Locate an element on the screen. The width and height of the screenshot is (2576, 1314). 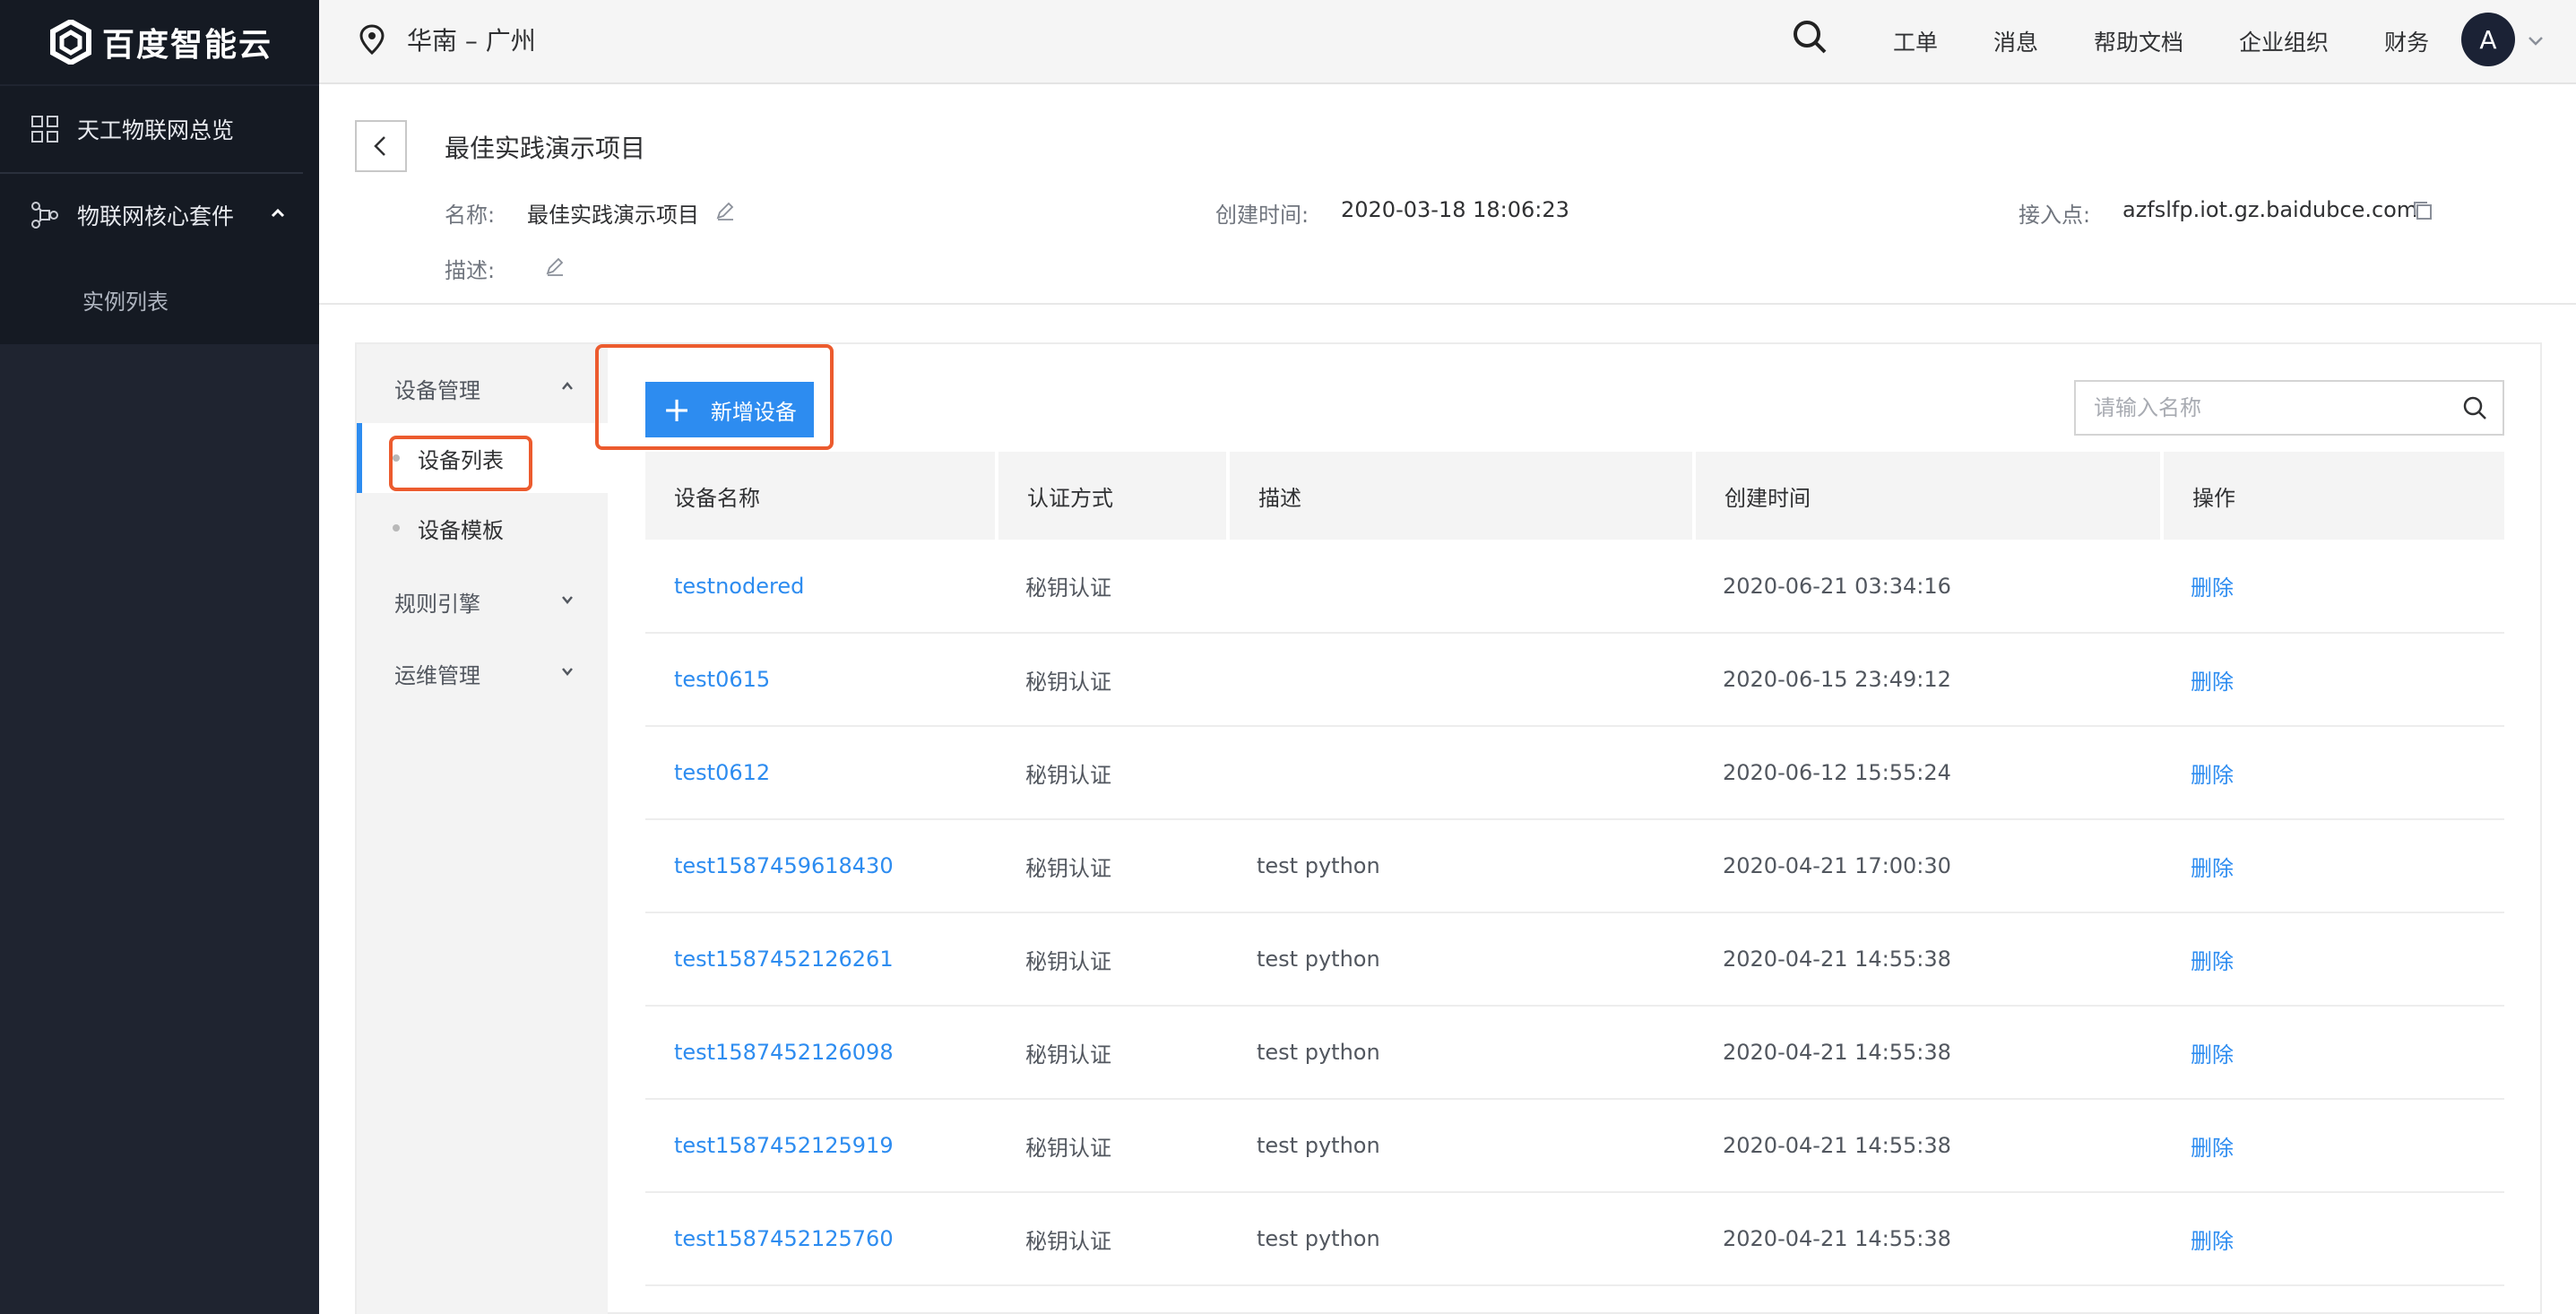
column-header-description: 描述 is located at coordinates (1462, 496).